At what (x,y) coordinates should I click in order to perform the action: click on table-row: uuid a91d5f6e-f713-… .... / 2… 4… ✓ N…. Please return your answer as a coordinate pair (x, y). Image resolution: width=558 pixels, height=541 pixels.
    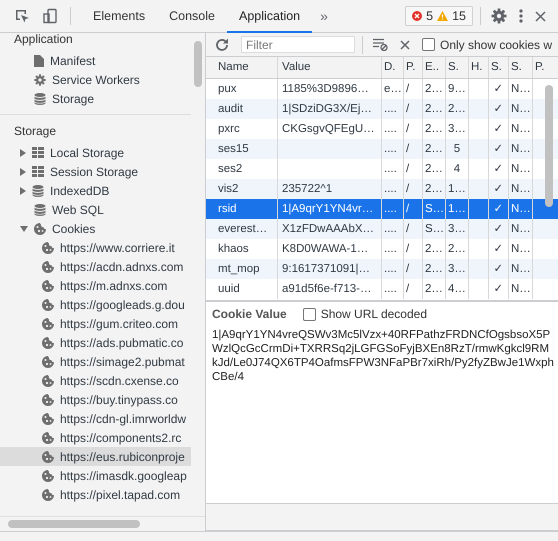
    Looking at the image, I should click on (382, 289).